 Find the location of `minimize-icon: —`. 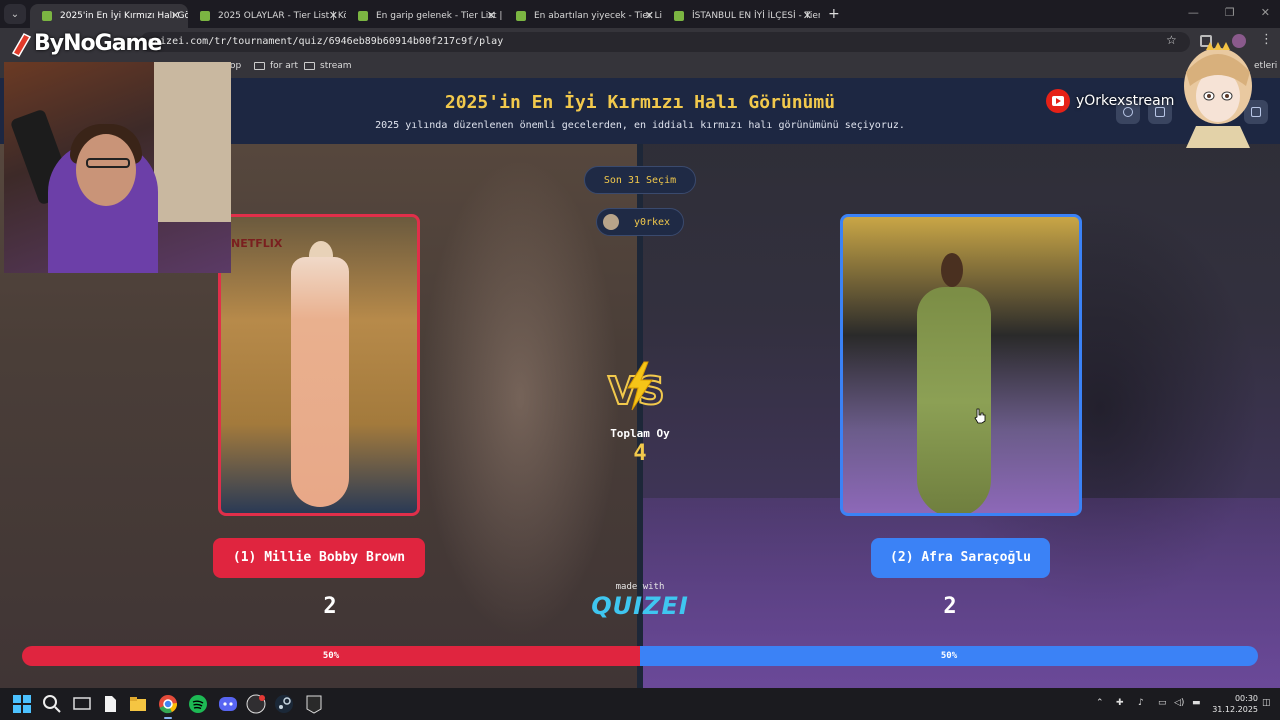

minimize-icon: — is located at coordinates (1193, 12).